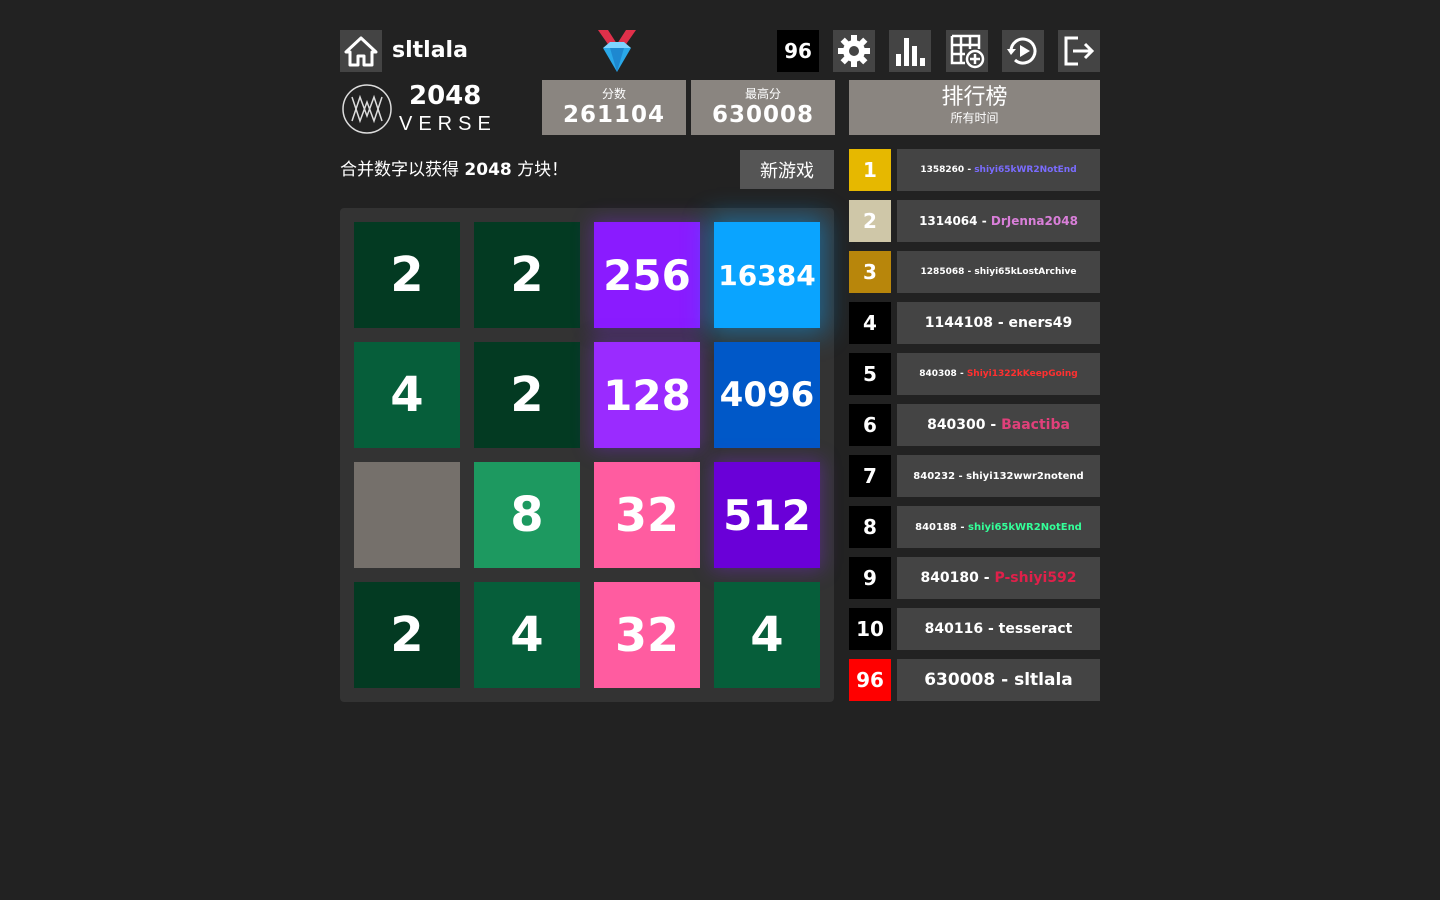 This screenshot has height=900, width=1440. What do you see at coordinates (955, 221) in the screenshot?
I see `leaderboard-score: 1314064 -` at bounding box center [955, 221].